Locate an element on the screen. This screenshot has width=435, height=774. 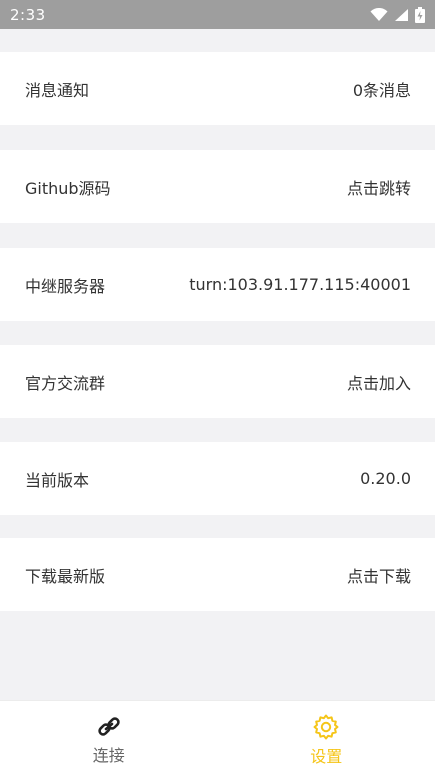
settings-row-github: Github源码 点击跳转 is located at coordinates (217, 186).